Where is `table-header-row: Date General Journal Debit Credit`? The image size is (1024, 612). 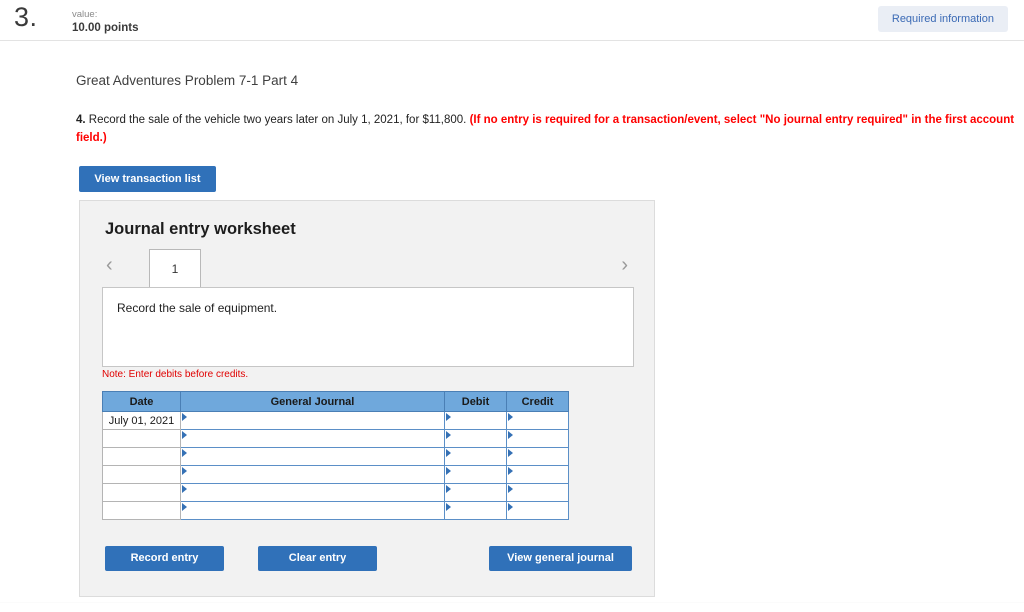
table-header-row: Date General Journal Debit Credit is located at coordinates (335, 401).